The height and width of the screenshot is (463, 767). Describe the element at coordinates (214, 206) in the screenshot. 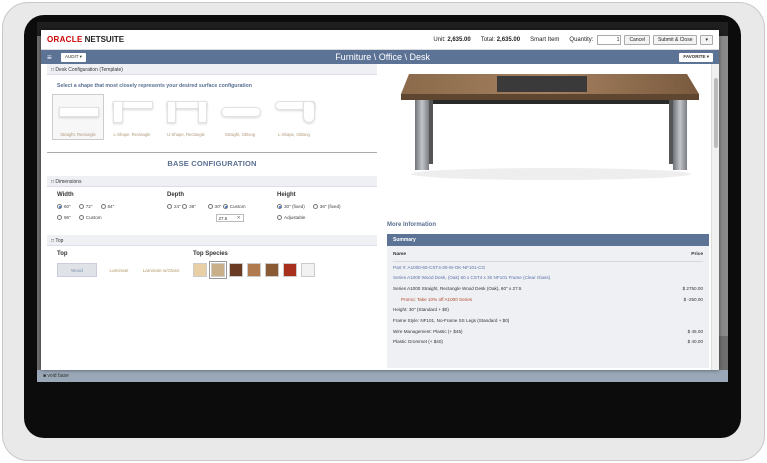

I see `depth-30-radio: 30"` at that location.